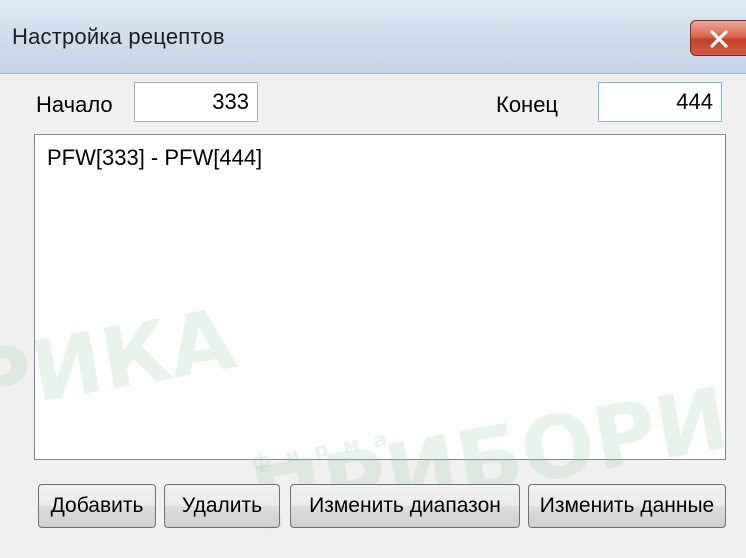 Image resolution: width=746 pixels, height=558 pixels. What do you see at coordinates (373, 37) in the screenshot?
I see `title-bar: Настройка рецептов` at bounding box center [373, 37].